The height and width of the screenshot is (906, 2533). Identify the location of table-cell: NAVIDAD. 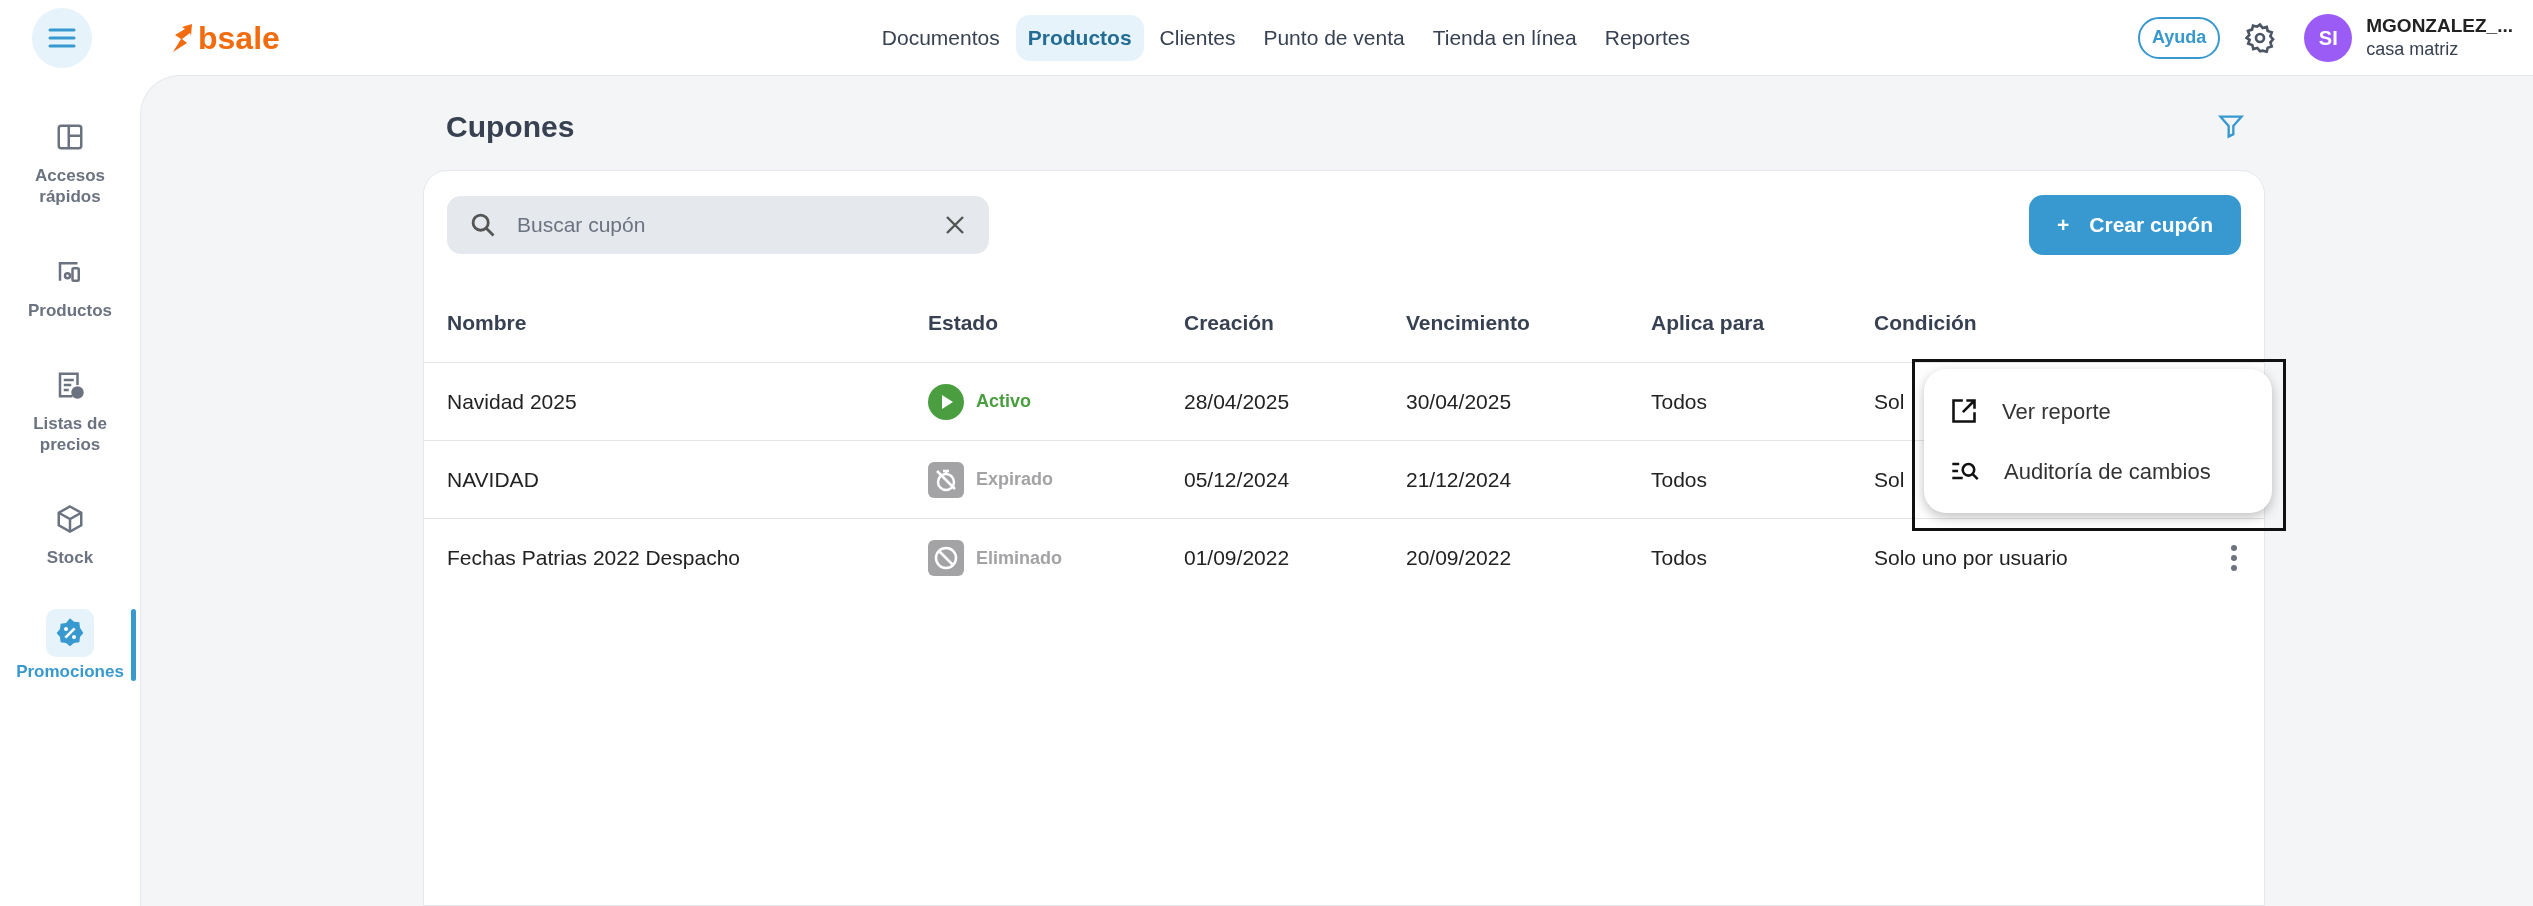
(493, 479).